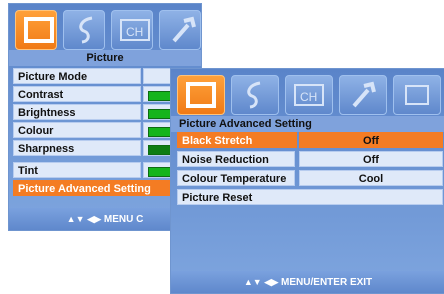  Describe the element at coordinates (105, 58) in the screenshot. I see `picture-menu-title: Picture` at that location.